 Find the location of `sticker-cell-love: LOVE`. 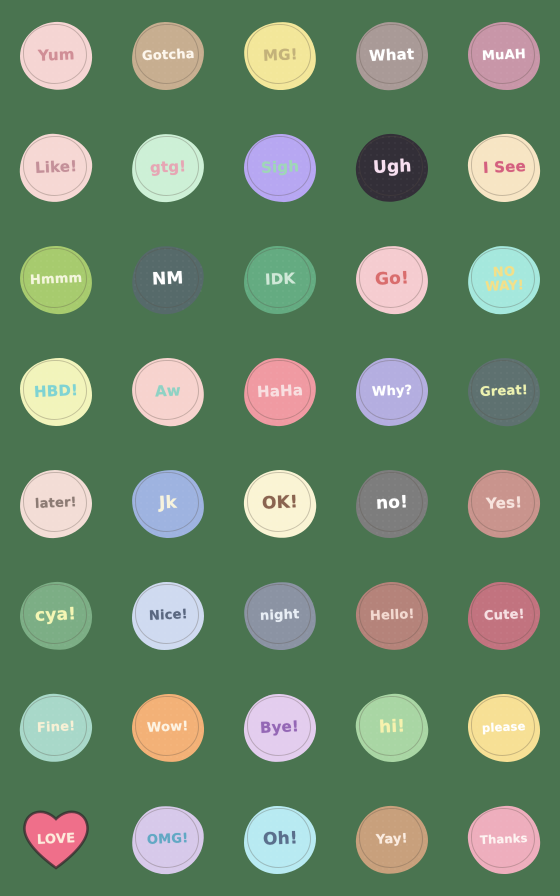

sticker-cell-love: LOVE is located at coordinates (56, 840).